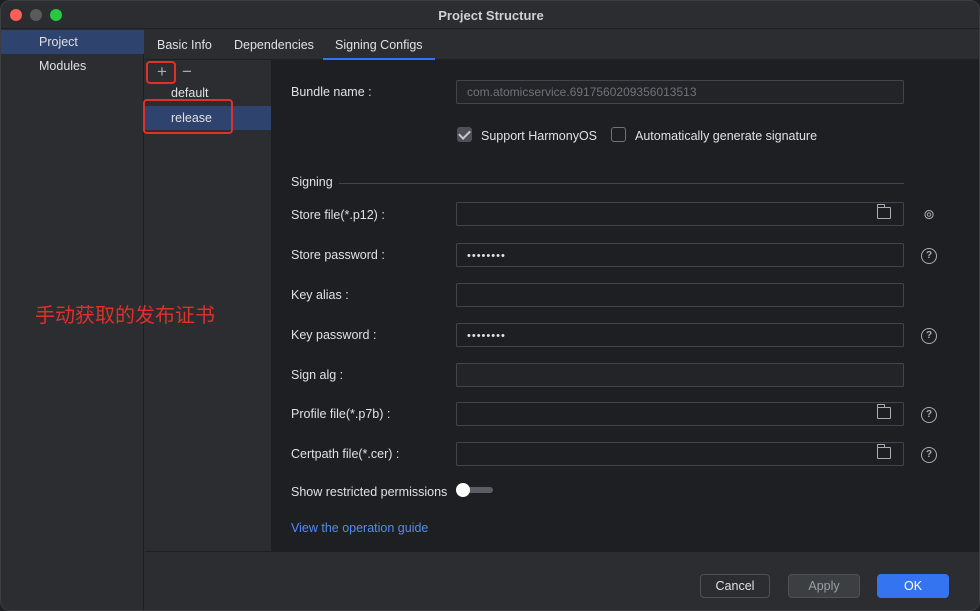 This screenshot has height=611, width=980. I want to click on tab-basic-info: Basic Info, so click(184, 45).